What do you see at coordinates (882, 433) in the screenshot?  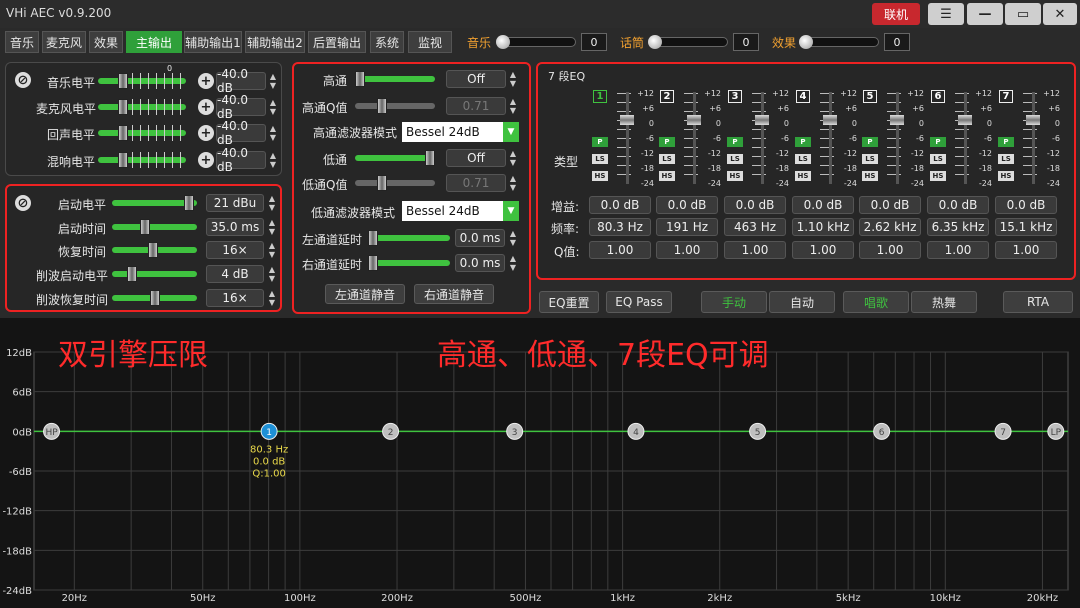 I see `eq-node-label-6: 6` at bounding box center [882, 433].